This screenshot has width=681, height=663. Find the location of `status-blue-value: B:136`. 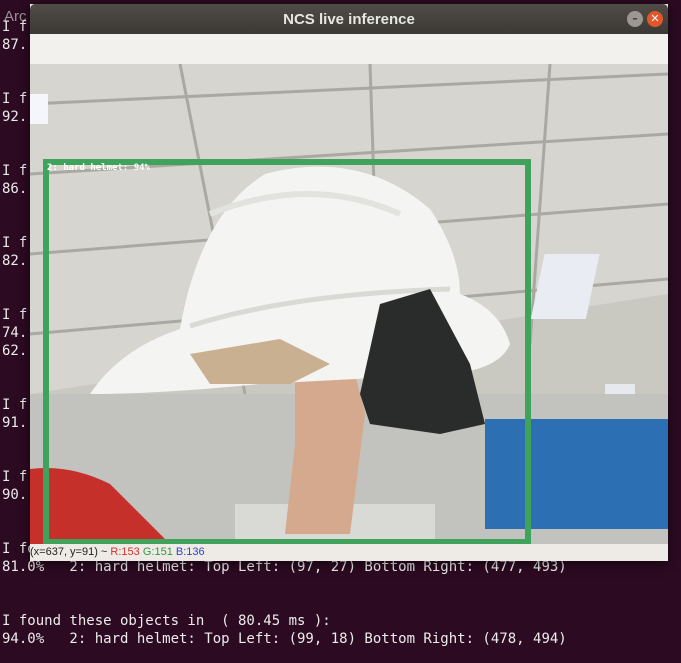

status-blue-value: B:136 is located at coordinates (190, 552).